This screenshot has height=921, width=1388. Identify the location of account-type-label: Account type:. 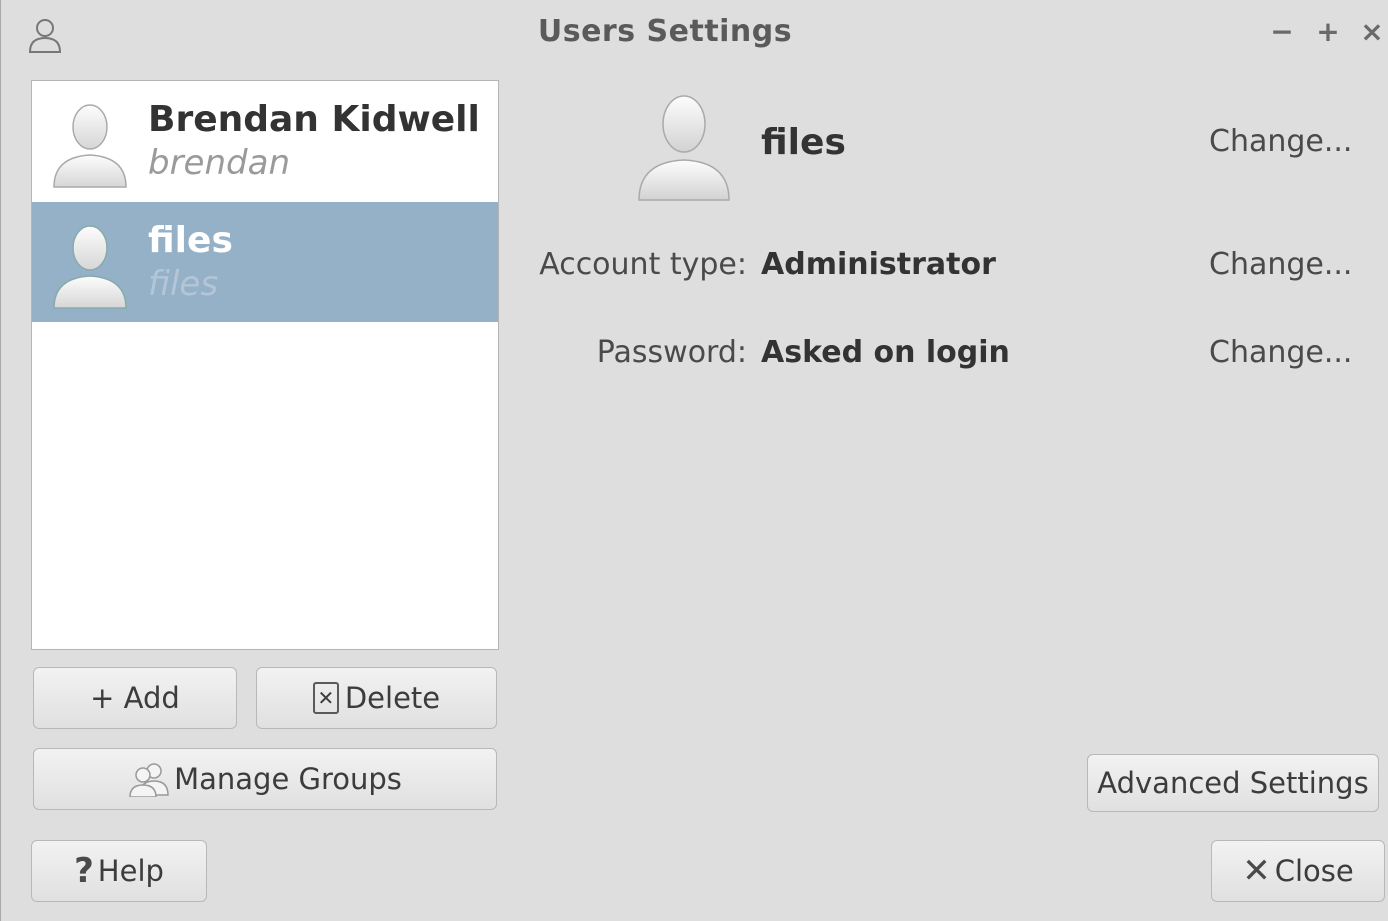
(643, 264).